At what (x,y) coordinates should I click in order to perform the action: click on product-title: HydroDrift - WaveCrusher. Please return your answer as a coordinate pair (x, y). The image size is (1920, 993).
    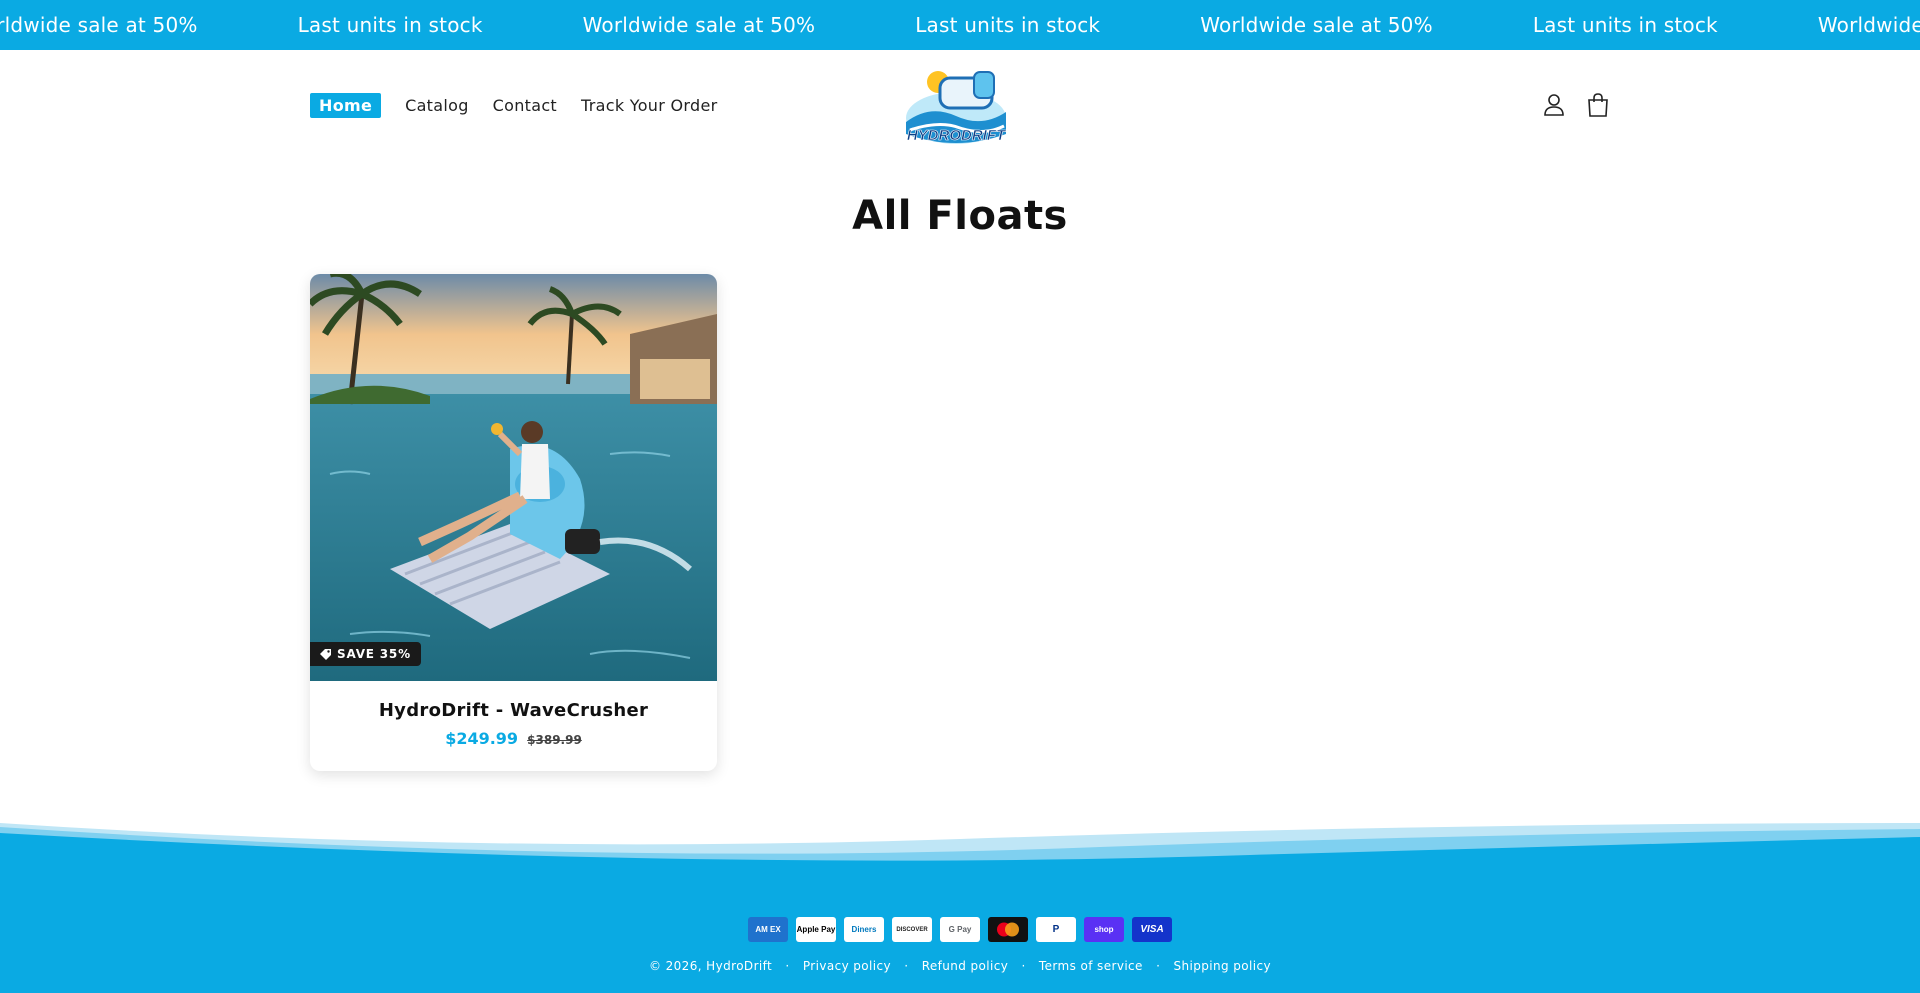
    Looking at the image, I should click on (513, 710).